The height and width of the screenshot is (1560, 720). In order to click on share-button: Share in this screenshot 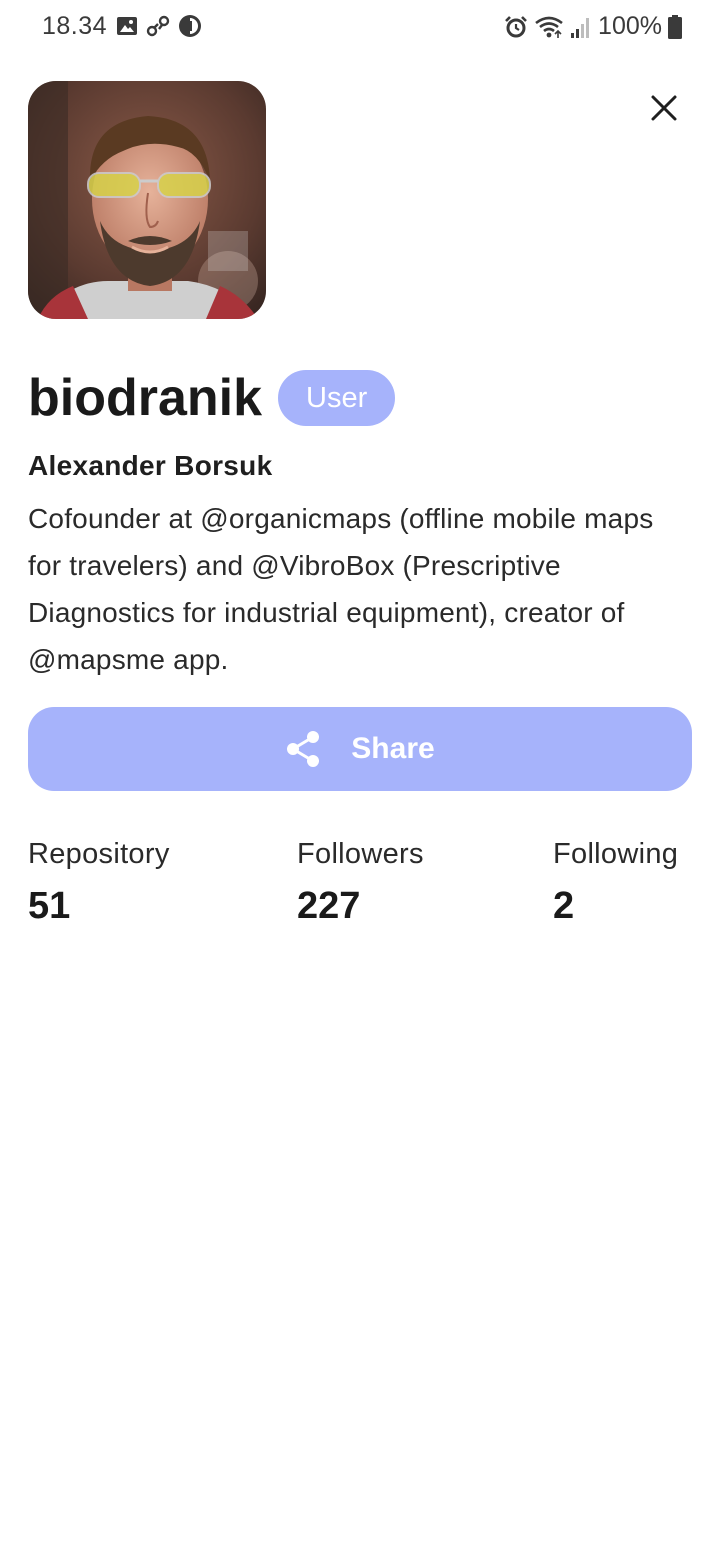, I will do `click(360, 749)`.